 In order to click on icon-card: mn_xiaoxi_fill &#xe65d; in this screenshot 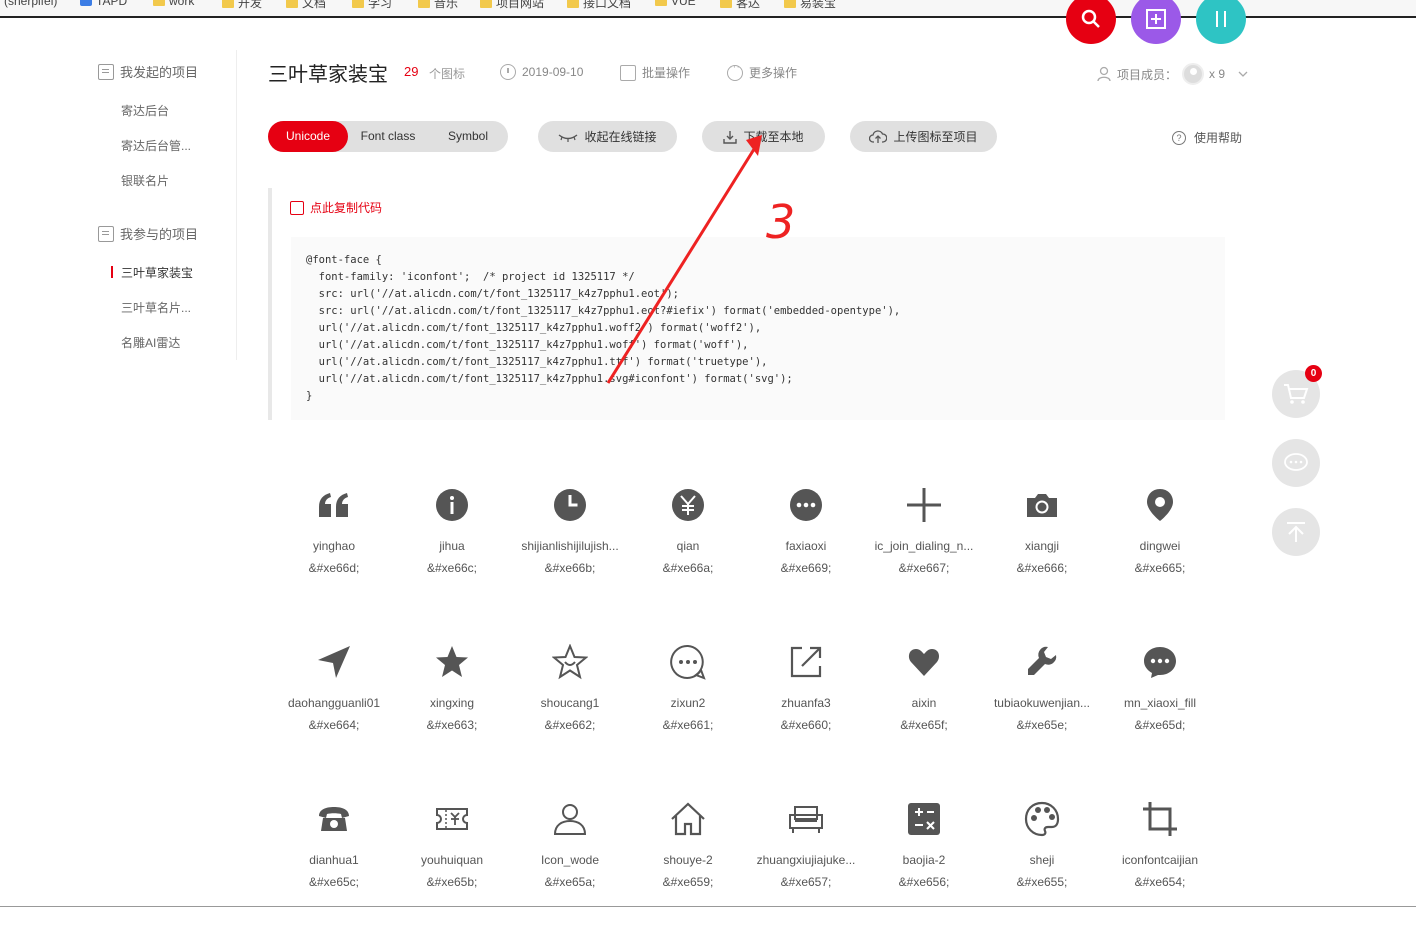, I will do `click(1160, 709)`.